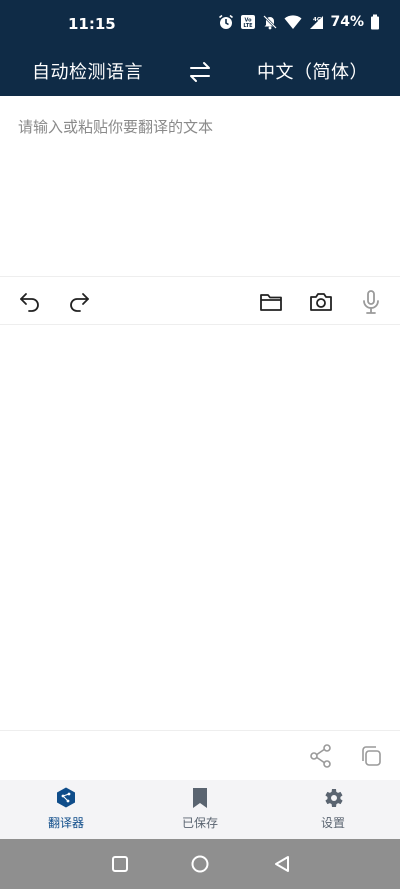  Describe the element at coordinates (347, 22) in the screenshot. I see `battery-percent: 74%` at that location.